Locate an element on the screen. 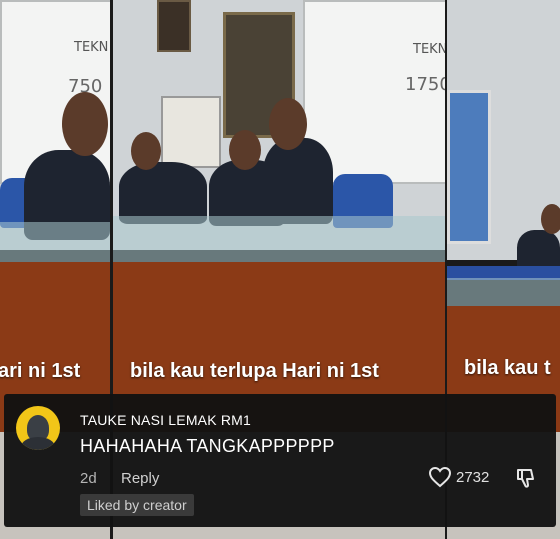  heart-icon is located at coordinates (440, 479).